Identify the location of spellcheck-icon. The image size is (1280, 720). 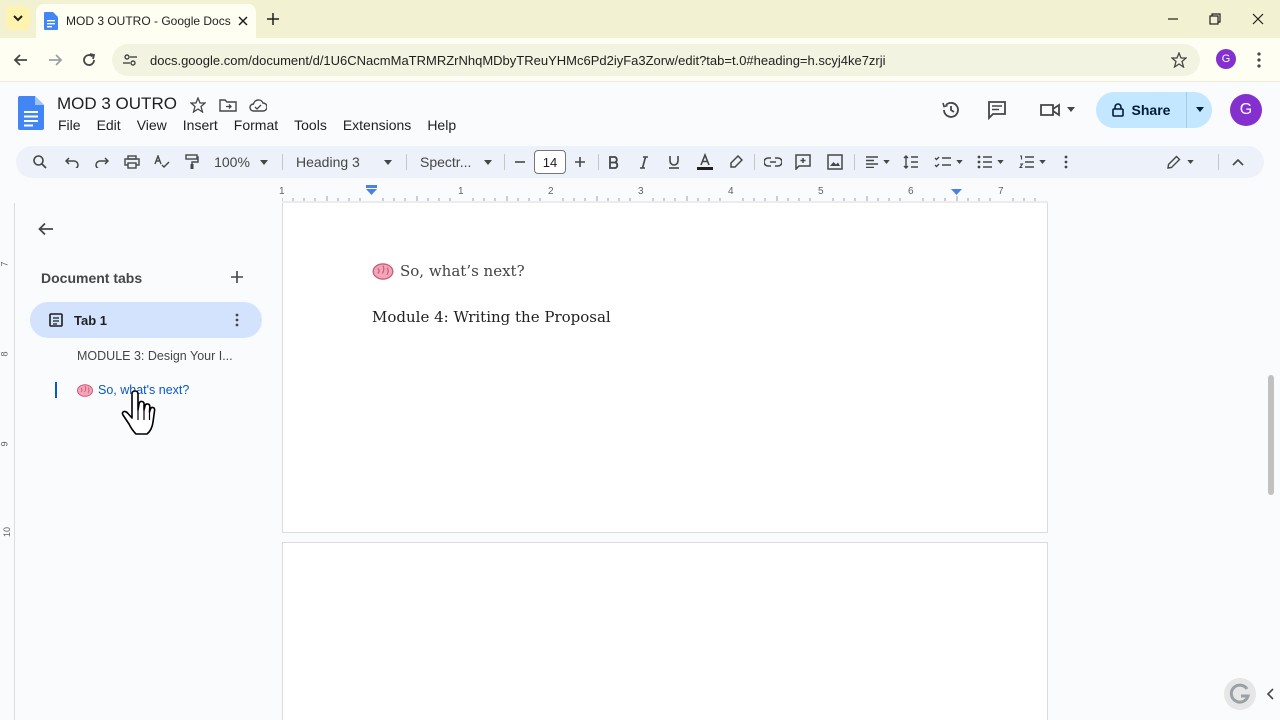
(162, 162).